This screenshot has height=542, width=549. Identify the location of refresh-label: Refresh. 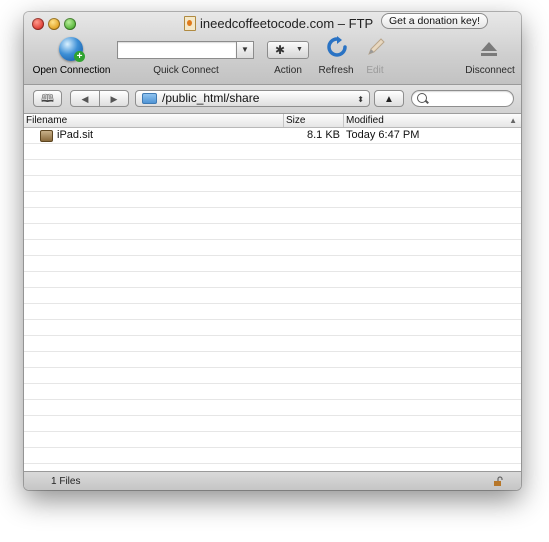
(336, 70).